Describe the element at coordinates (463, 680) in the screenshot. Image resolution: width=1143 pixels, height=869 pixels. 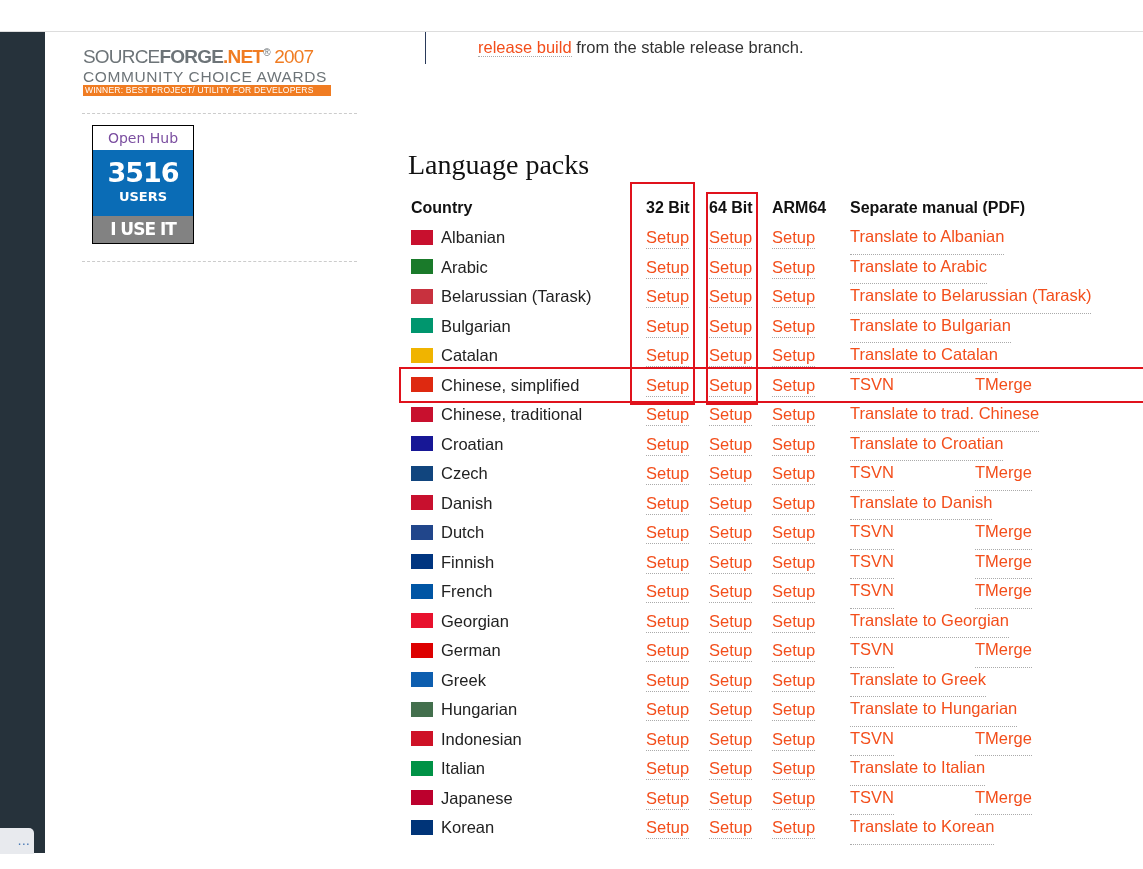
I see `country-name: Greek` at that location.